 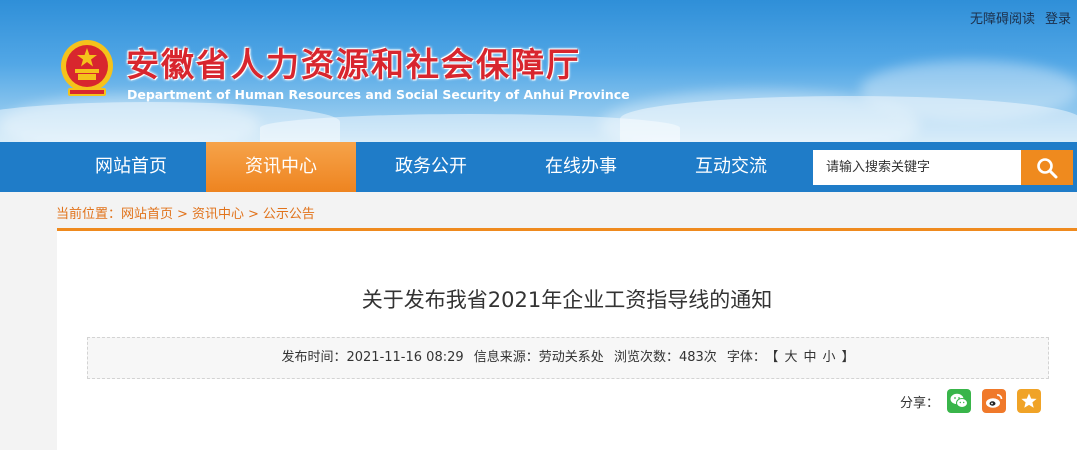 I want to click on nav-item-news: 资讯中心, so click(x=281, y=167).